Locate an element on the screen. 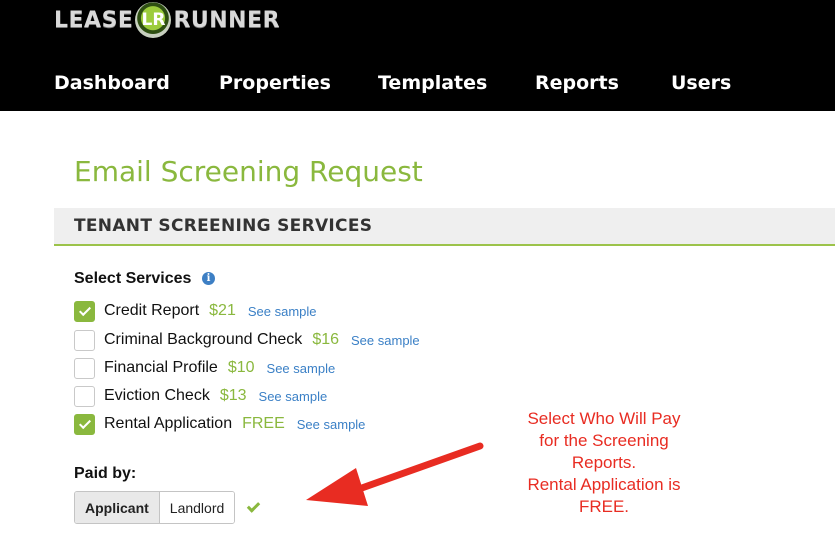 This screenshot has width=835, height=533. paid-by-label: Paid by: is located at coordinates (105, 473).